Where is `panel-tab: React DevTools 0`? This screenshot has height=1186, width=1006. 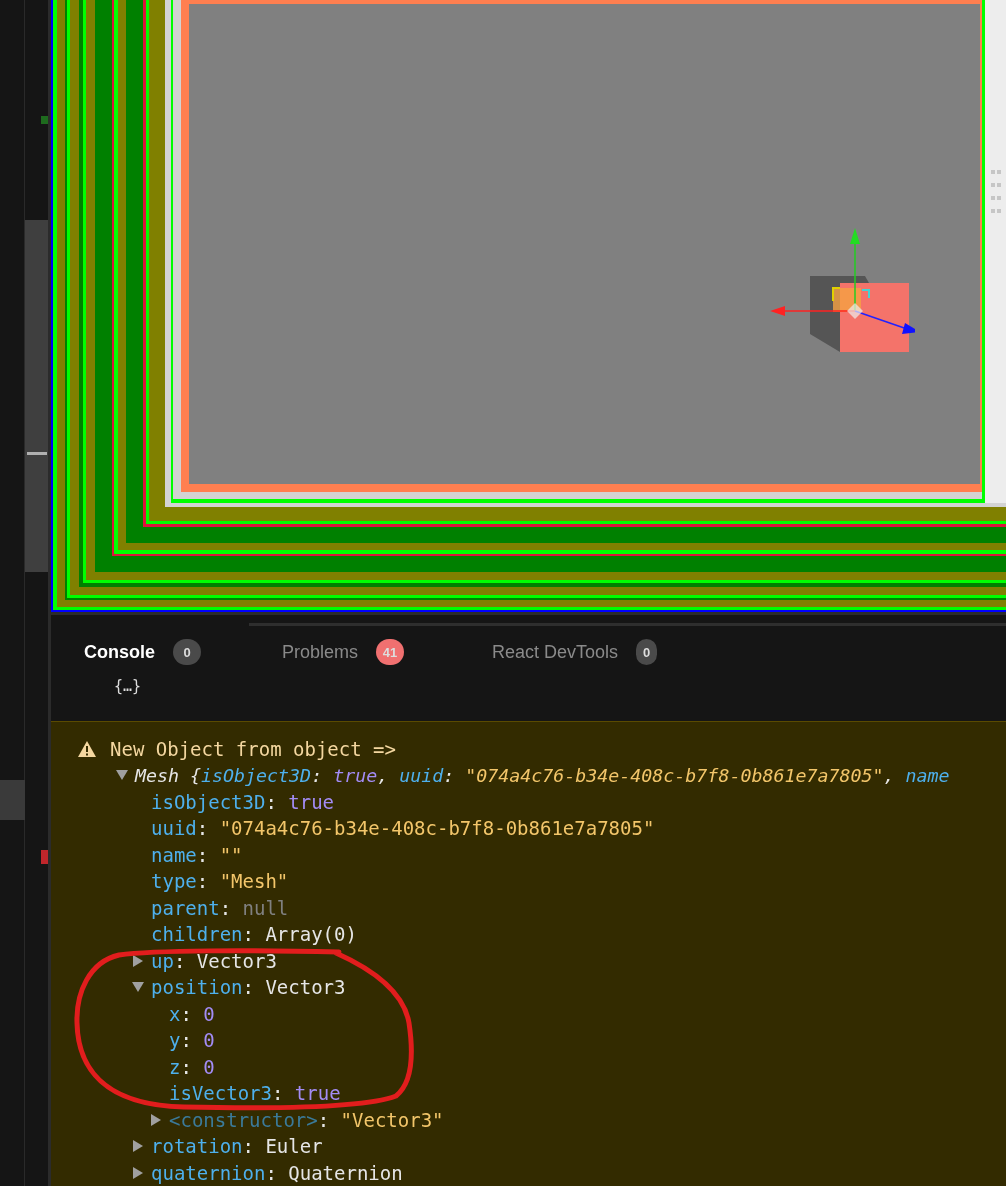
panel-tab: React DevTools 0 is located at coordinates (558, 650).